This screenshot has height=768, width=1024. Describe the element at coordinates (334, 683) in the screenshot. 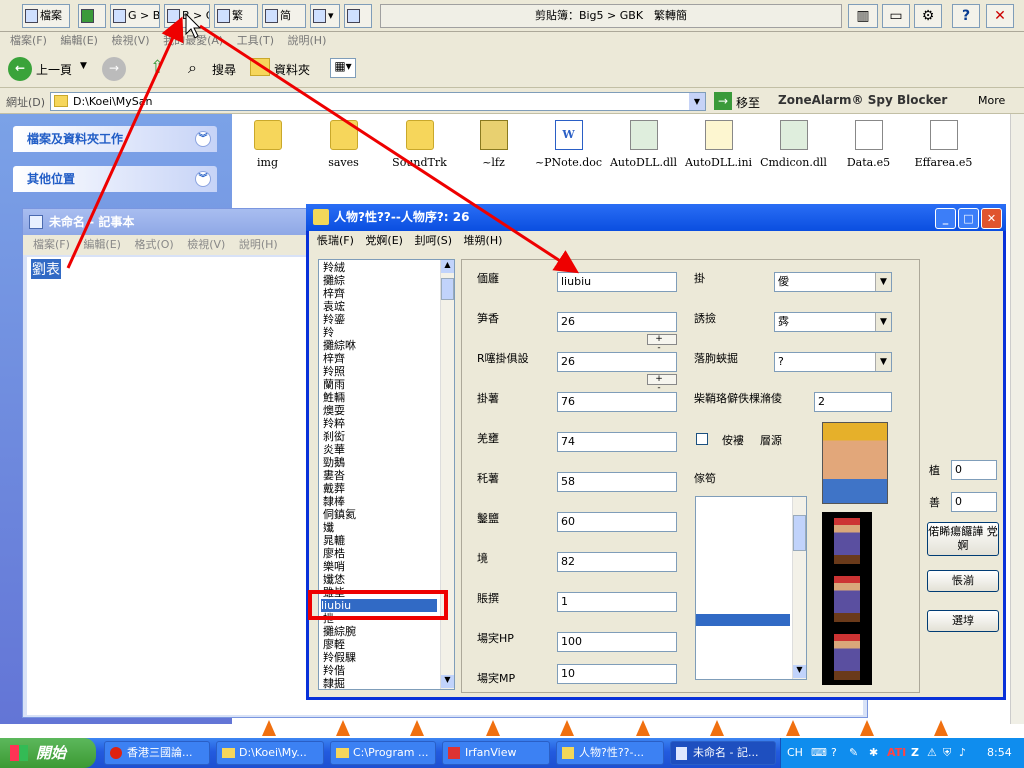

I see `list-item: 隸掘` at that location.